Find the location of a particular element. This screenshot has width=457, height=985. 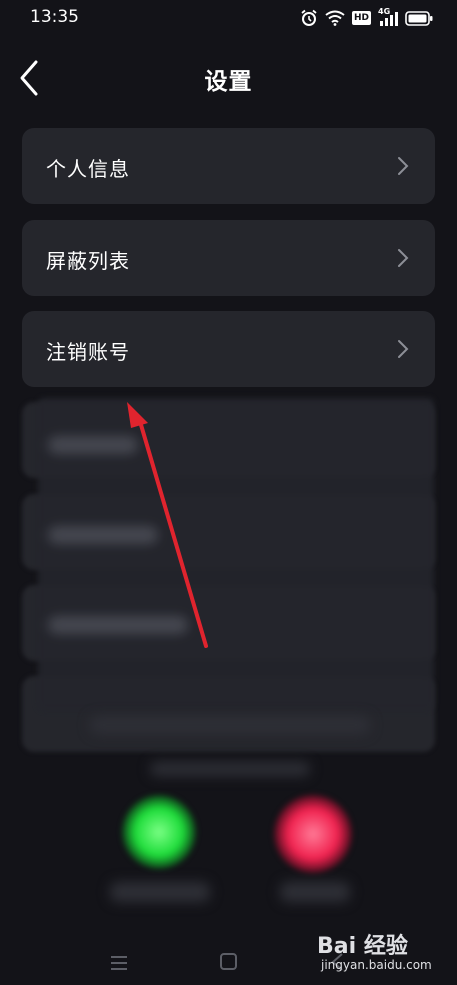

watermark-logo: Bai 经验 is located at coordinates (362, 946).